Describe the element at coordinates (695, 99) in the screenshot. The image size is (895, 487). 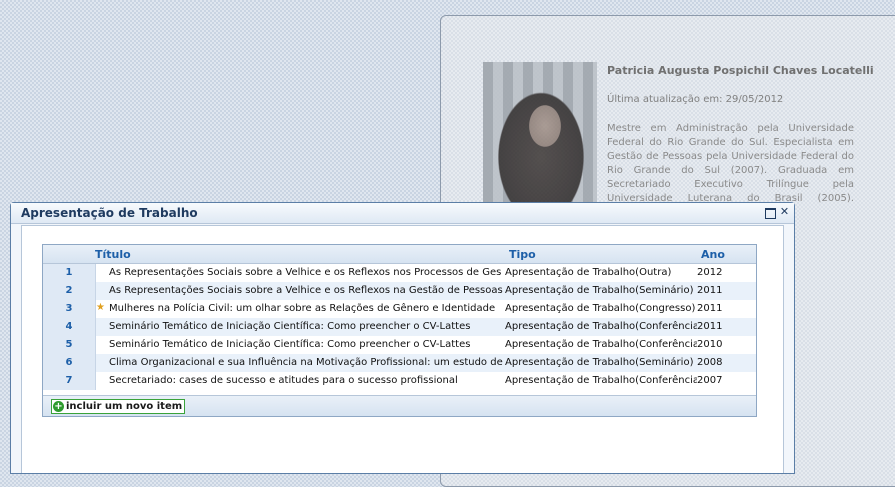
I see `profile-updated: Última atualização em: 29/05/2012` at that location.